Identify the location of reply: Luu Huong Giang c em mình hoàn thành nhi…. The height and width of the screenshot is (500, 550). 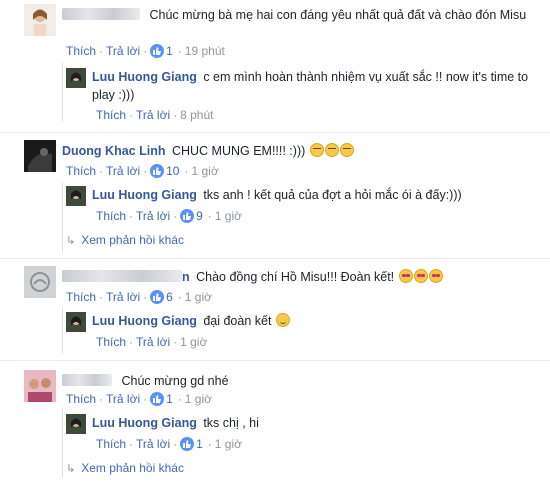
(275, 92).